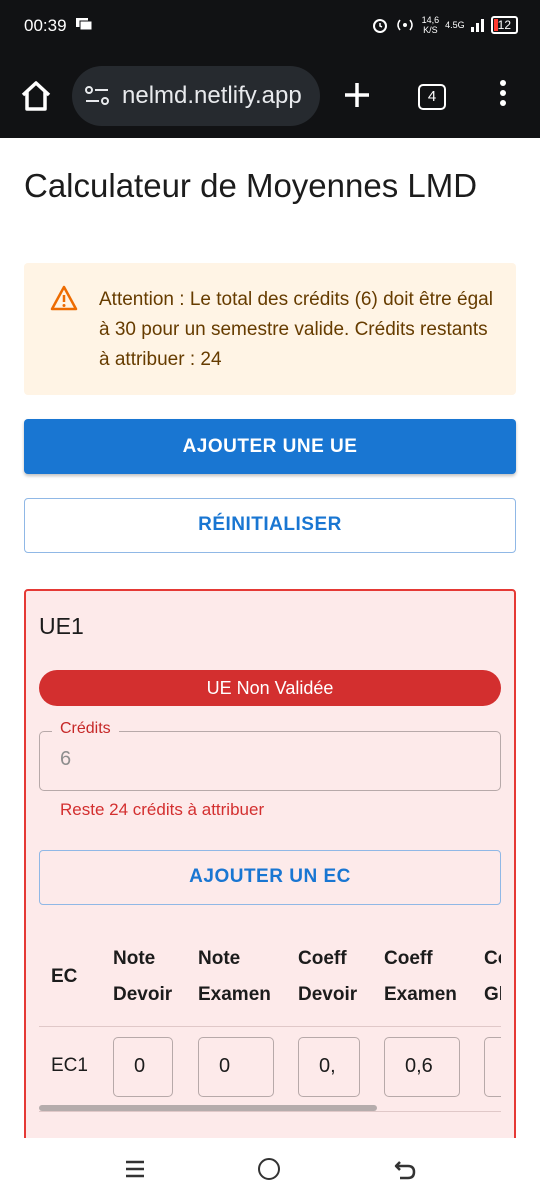 Image resolution: width=540 pixels, height=1200 pixels. Describe the element at coordinates (455, 25) in the screenshot. I see `network-type: 4.5G` at that location.